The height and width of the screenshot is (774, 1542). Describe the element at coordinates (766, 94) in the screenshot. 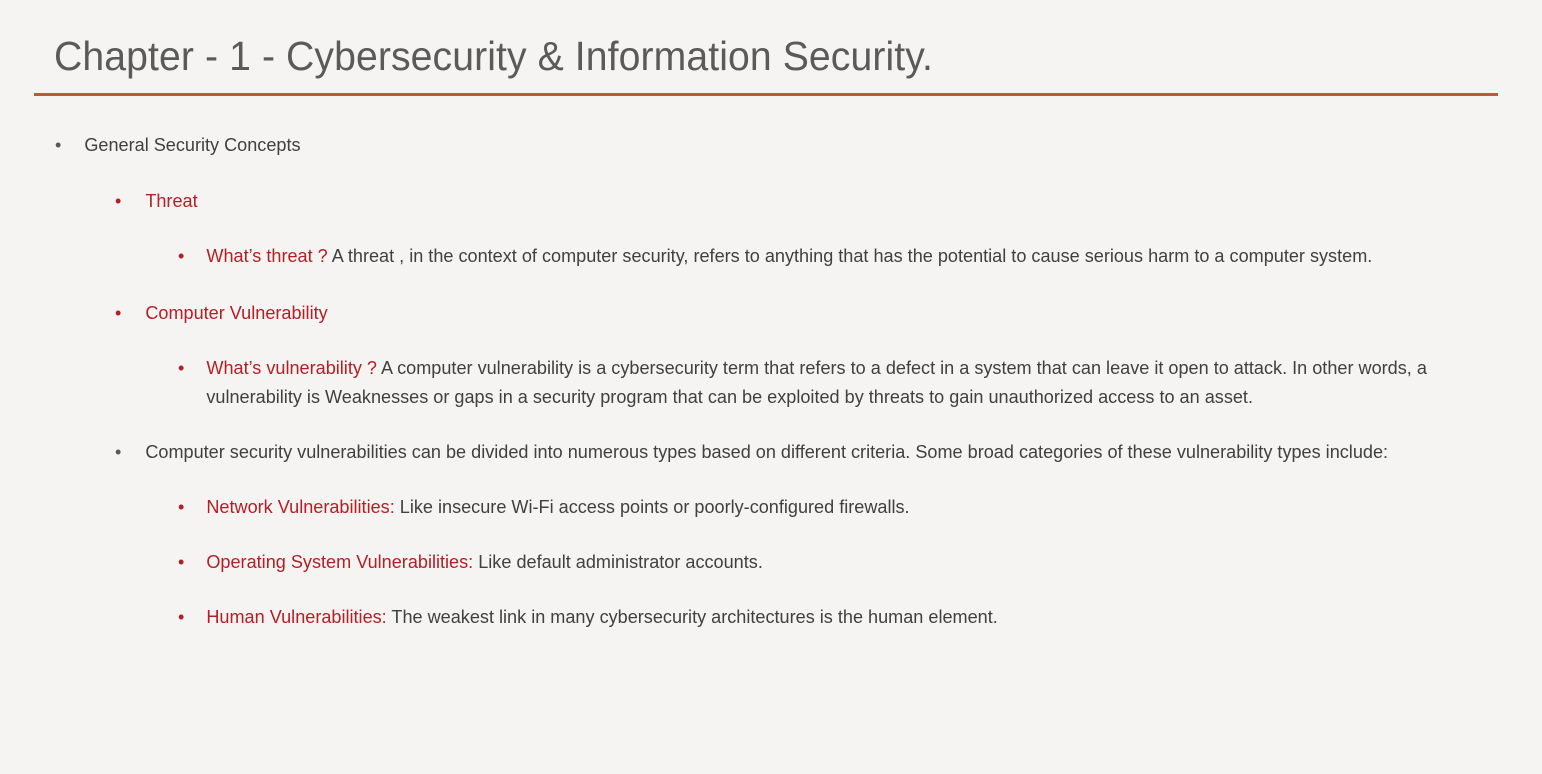

I see `title-divider` at that location.